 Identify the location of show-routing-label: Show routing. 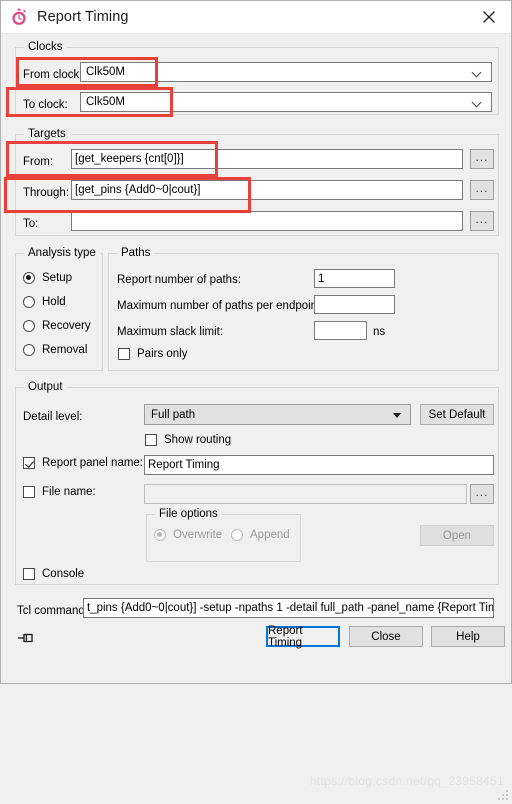
(198, 440).